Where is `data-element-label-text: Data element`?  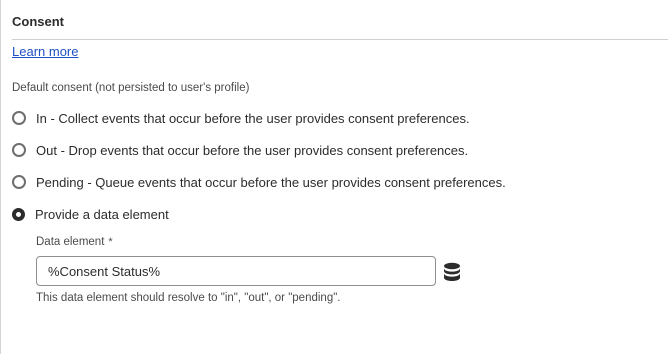 data-element-label-text: Data element is located at coordinates (70, 242).